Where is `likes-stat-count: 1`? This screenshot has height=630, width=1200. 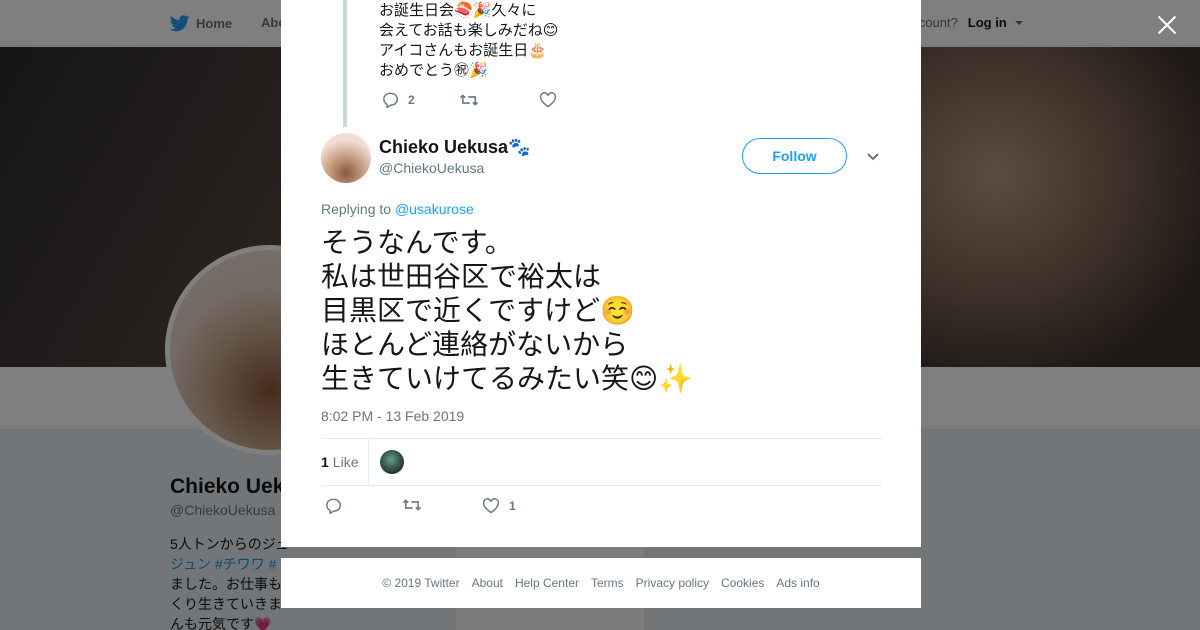
likes-stat-count: 1 is located at coordinates (325, 462).